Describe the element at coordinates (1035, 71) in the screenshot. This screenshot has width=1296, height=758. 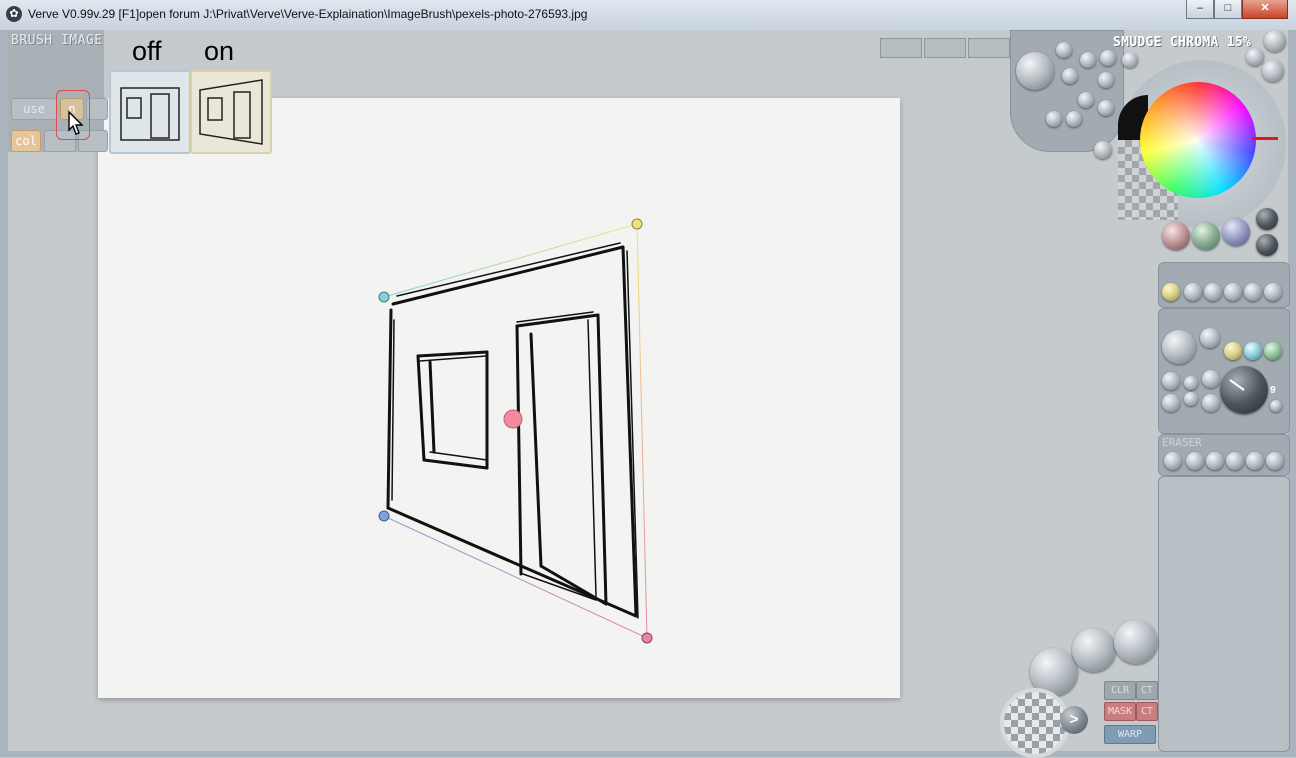
I see `brush-size-knob` at that location.